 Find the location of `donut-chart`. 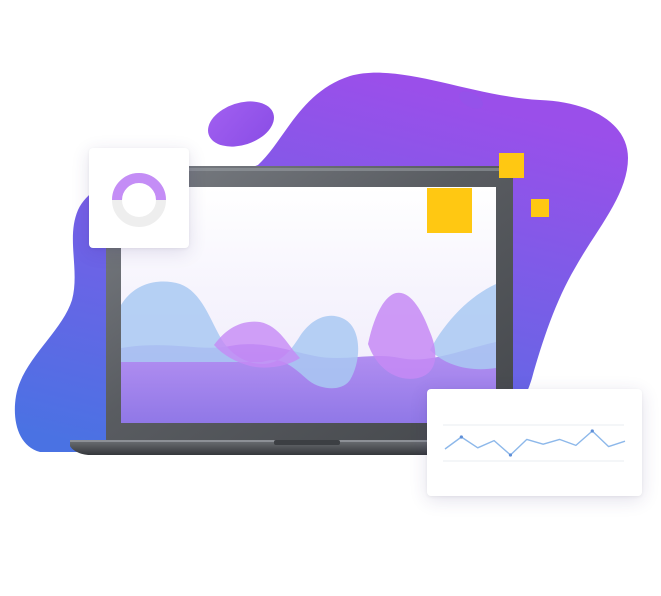

donut-chart is located at coordinates (139, 200).